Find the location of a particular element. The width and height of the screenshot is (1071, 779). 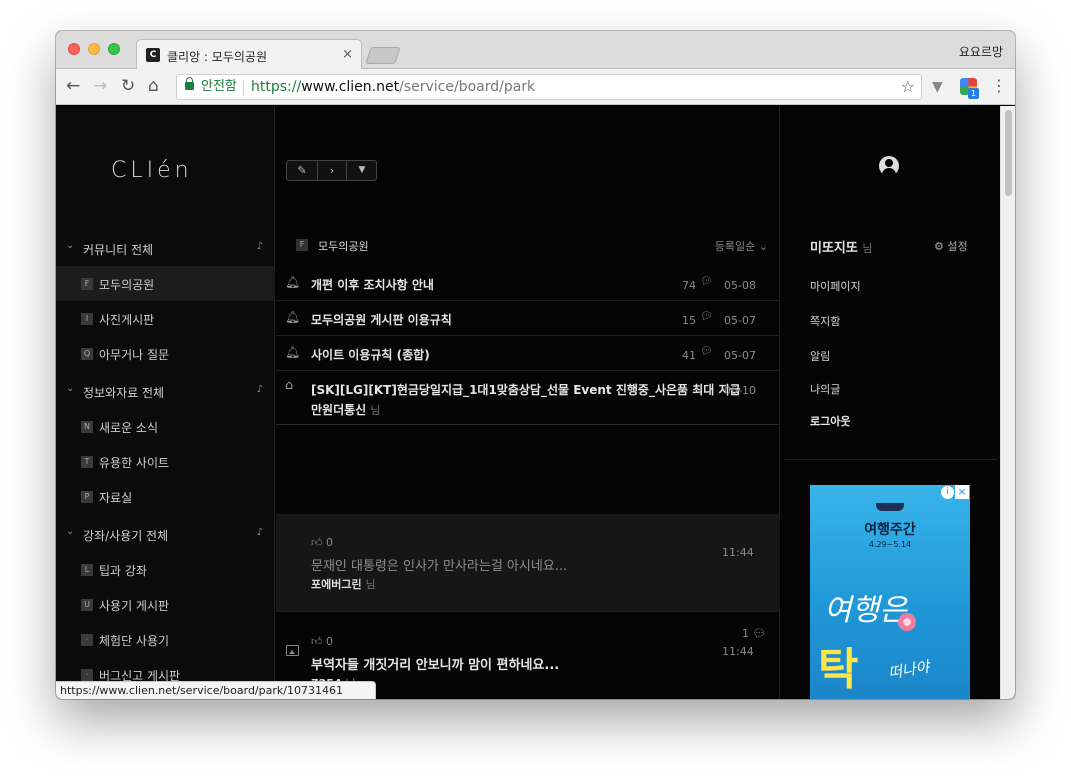

pencil-icon: ✎ is located at coordinates (302, 170).